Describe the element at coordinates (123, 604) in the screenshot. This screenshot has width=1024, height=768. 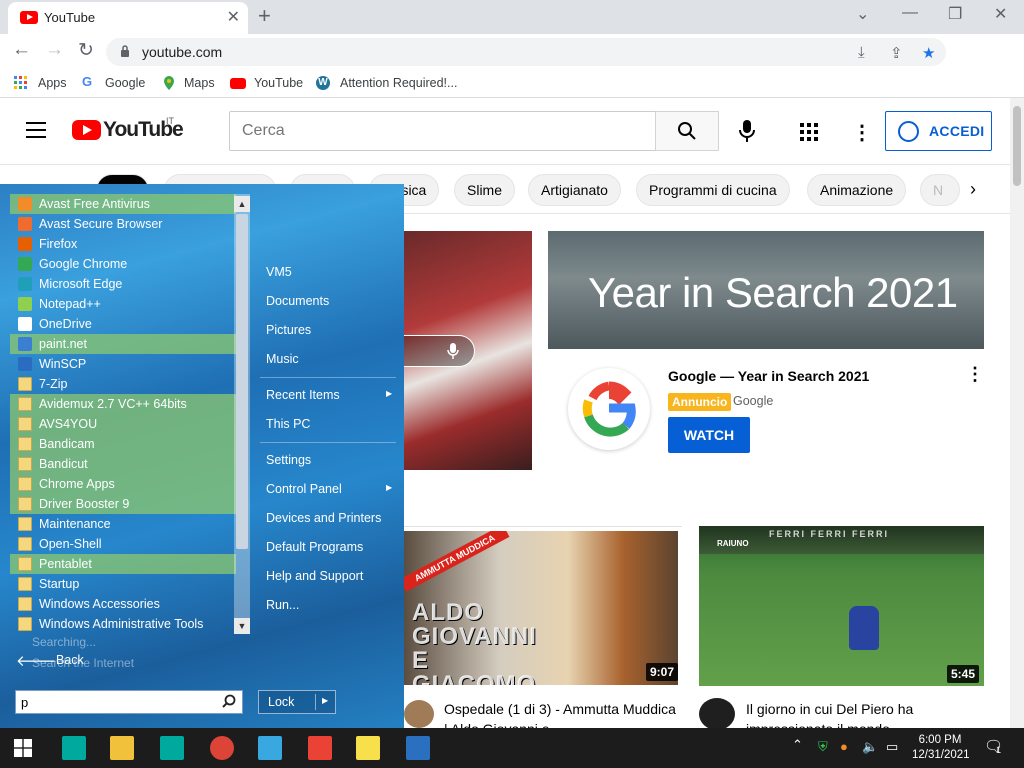
I see `program-item: Windows Accessories` at that location.